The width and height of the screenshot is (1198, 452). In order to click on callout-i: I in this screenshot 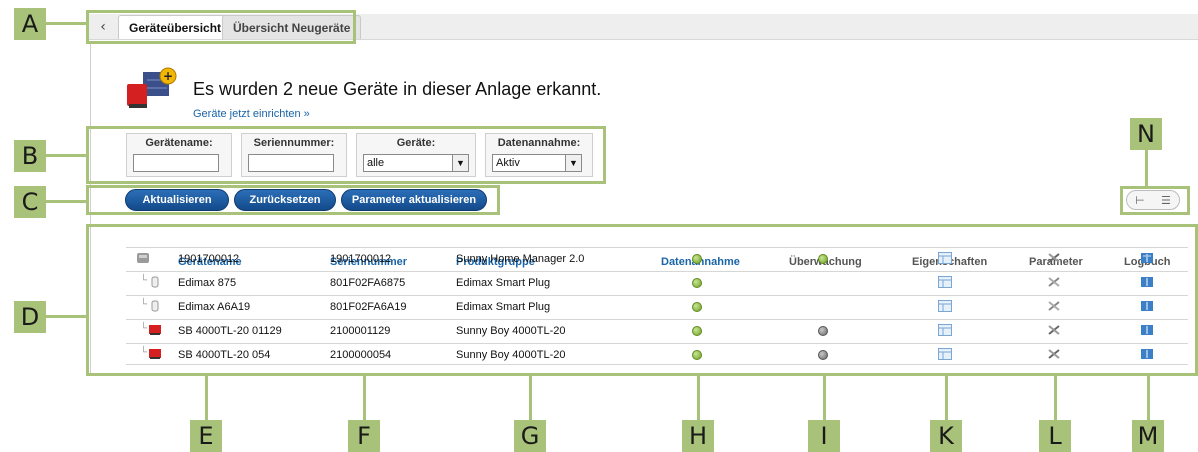, I will do `click(824, 436)`.